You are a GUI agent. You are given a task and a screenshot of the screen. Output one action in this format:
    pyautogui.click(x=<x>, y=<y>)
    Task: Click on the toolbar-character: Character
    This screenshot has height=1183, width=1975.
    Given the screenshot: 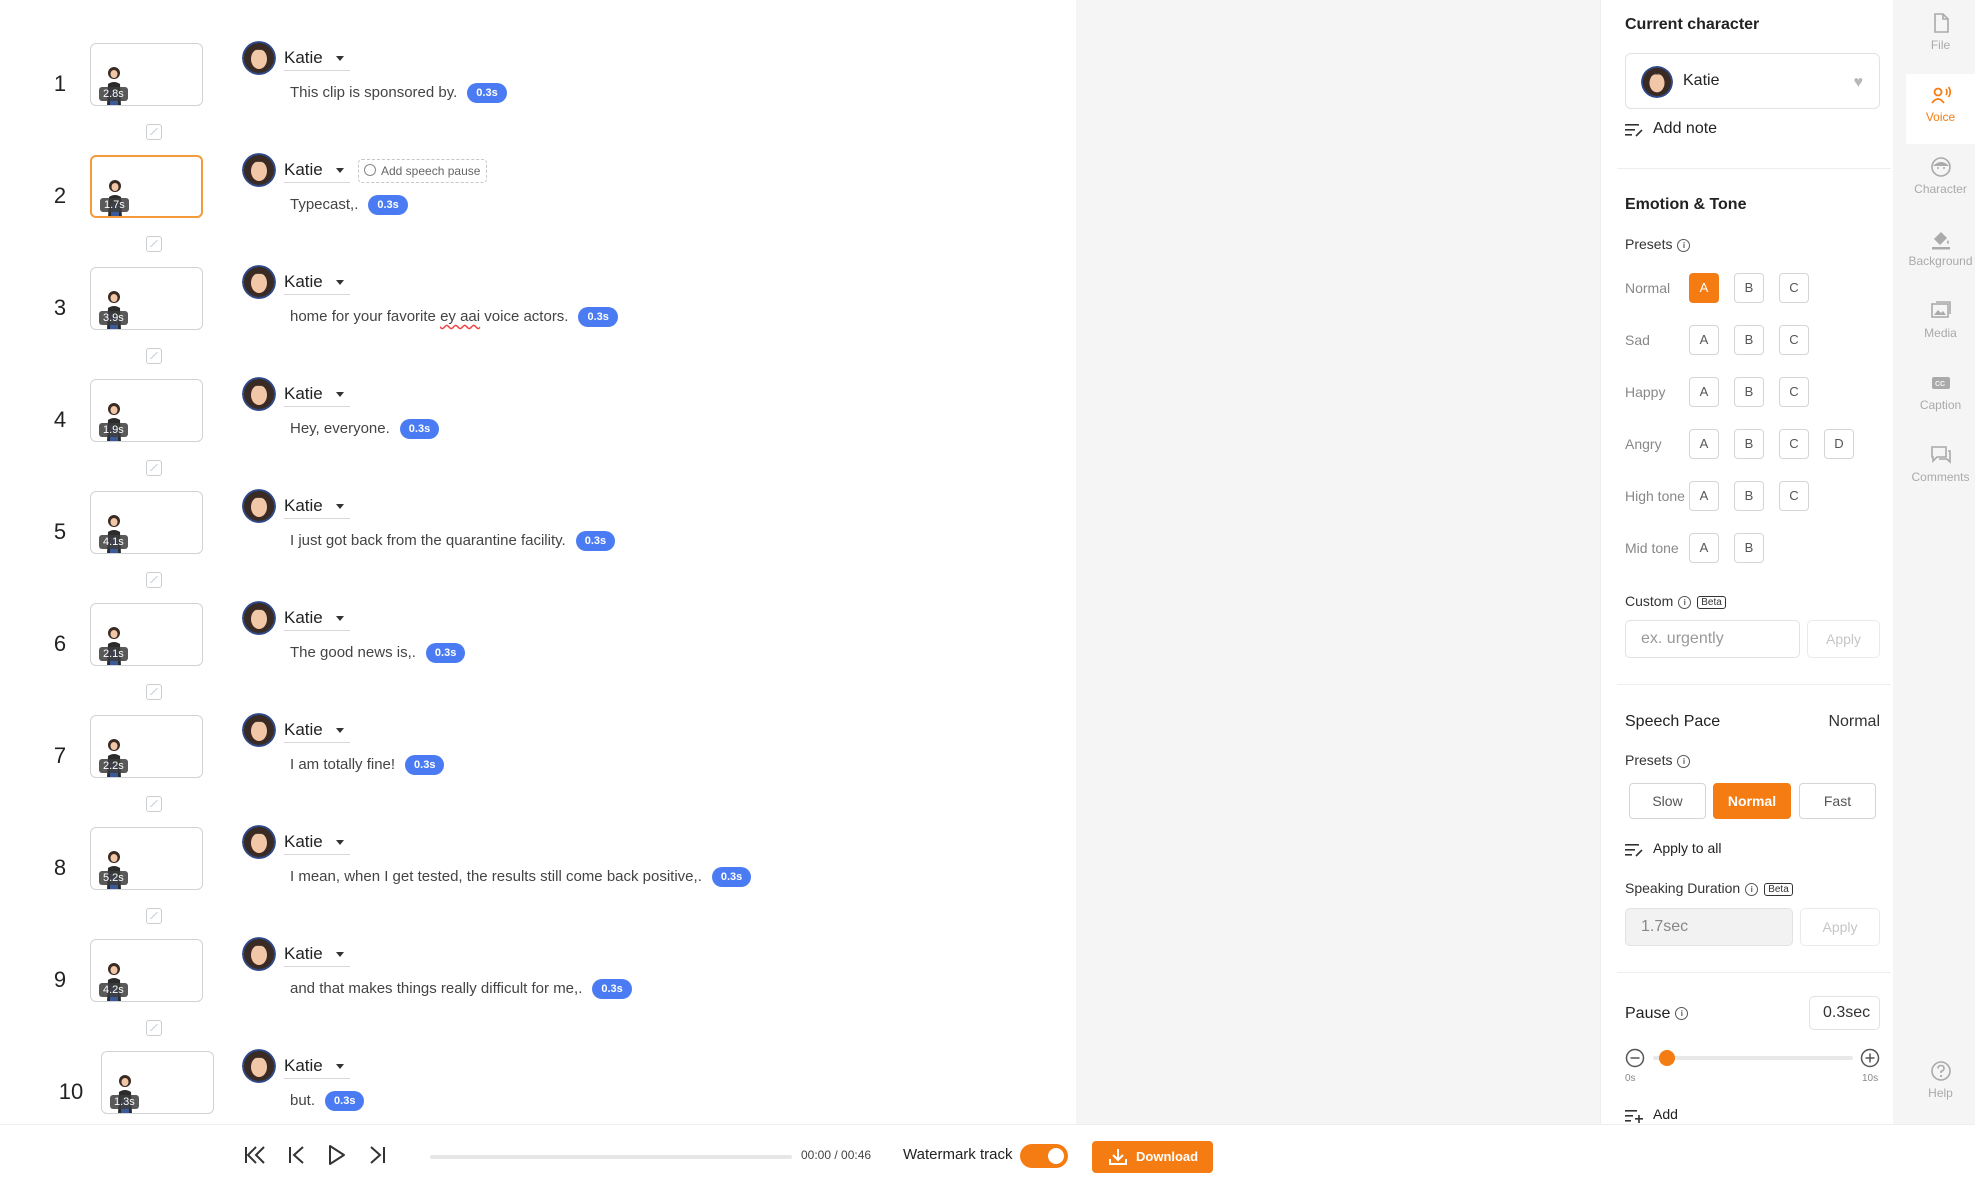 What is the action you would take?
    pyautogui.click(x=1940, y=181)
    